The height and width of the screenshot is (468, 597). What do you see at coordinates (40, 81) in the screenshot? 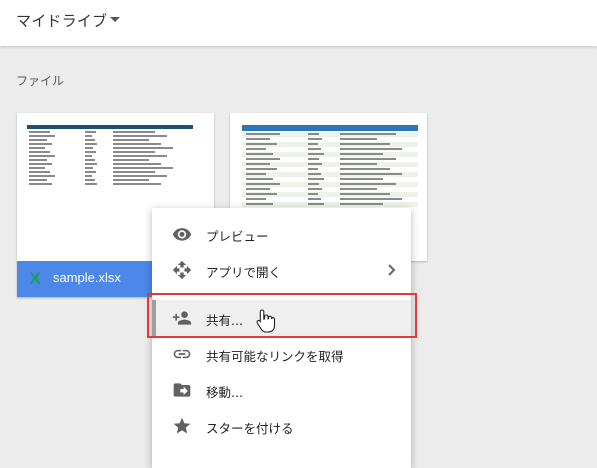
I see `files-section-label: ファイル` at bounding box center [40, 81].